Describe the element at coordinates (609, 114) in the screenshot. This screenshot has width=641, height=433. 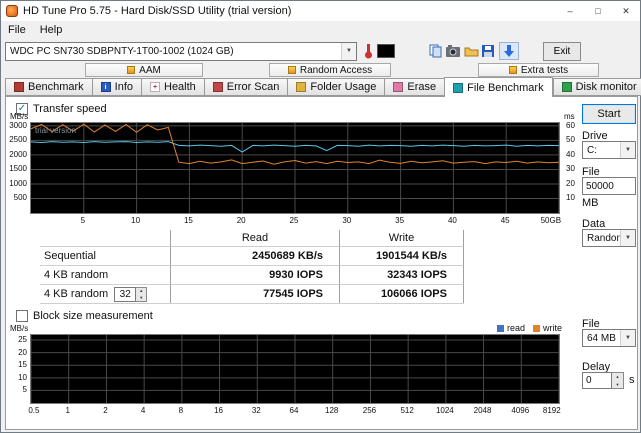
I see `start-button: Start` at that location.